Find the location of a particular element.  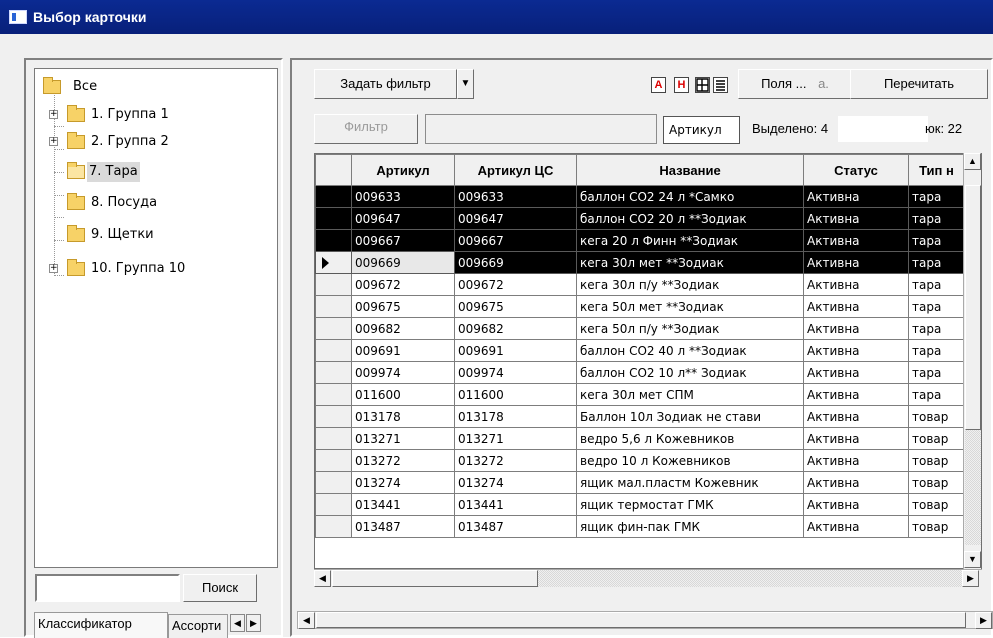

sort-field-box: Артикул is located at coordinates (701, 130).